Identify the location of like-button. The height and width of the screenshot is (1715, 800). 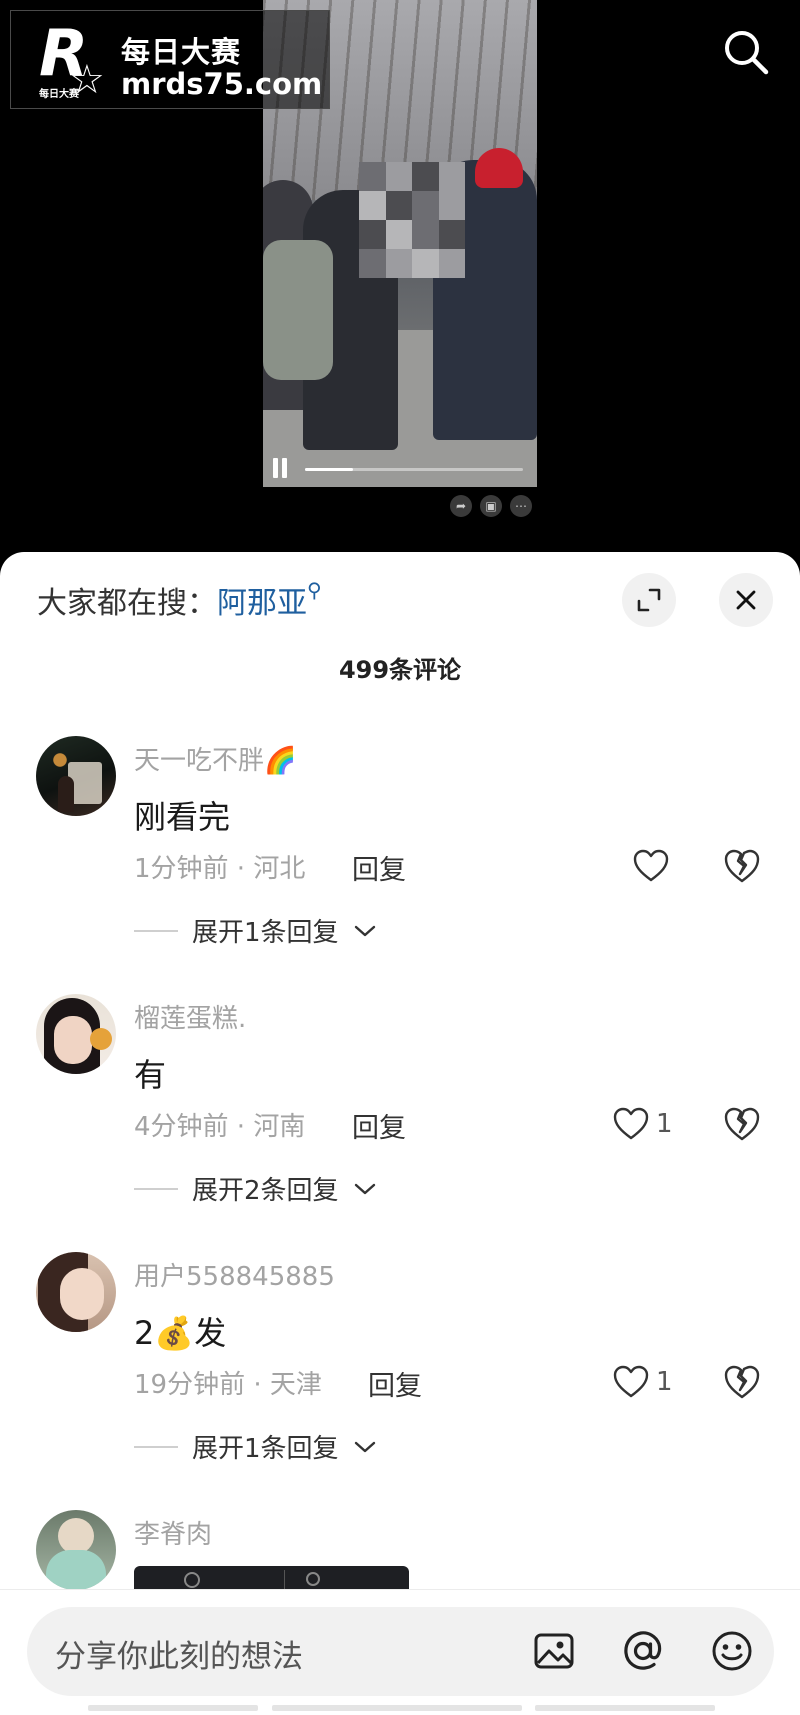
(654, 866).